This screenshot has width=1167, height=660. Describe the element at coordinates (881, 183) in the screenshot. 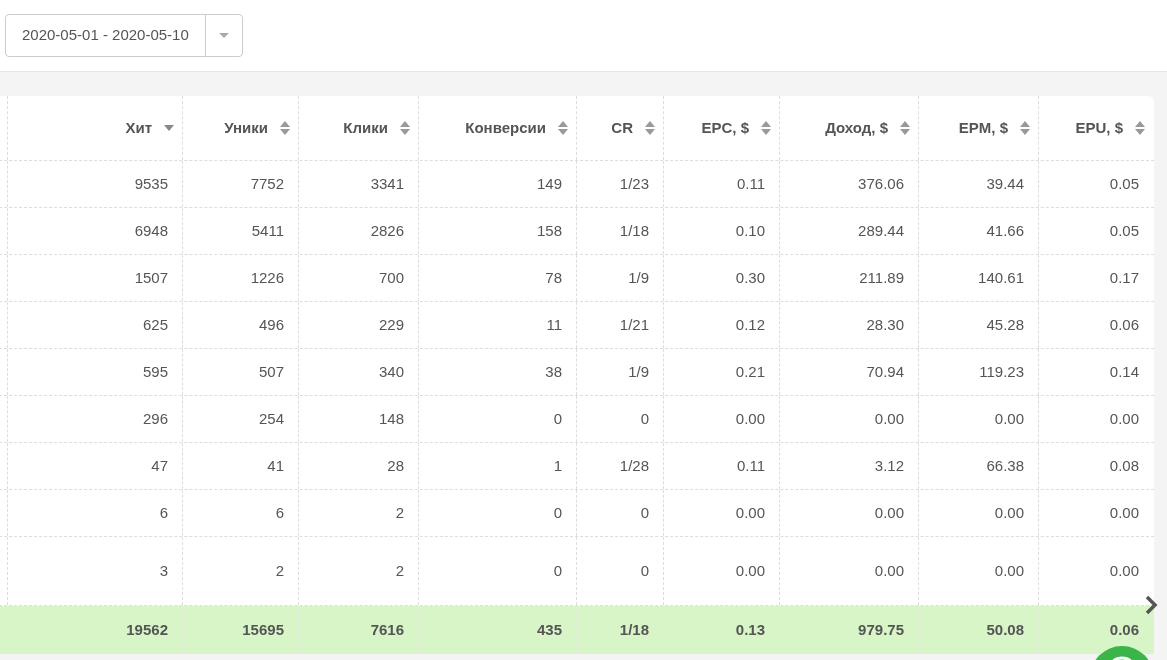

I see `table-cell-text: 376.06` at that location.